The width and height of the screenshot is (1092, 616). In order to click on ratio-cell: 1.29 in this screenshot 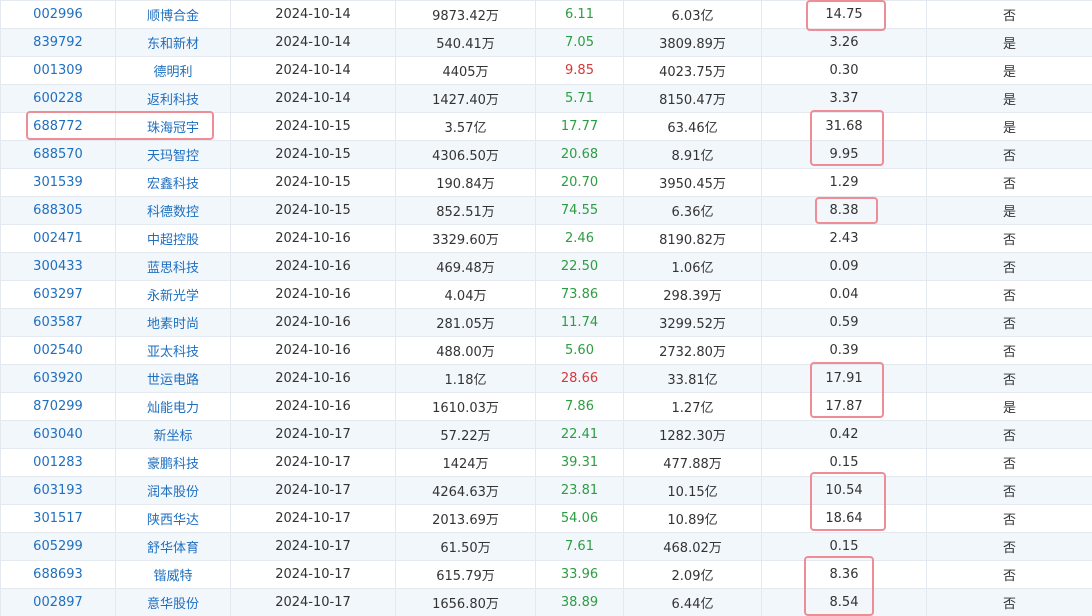, I will do `click(844, 182)`.